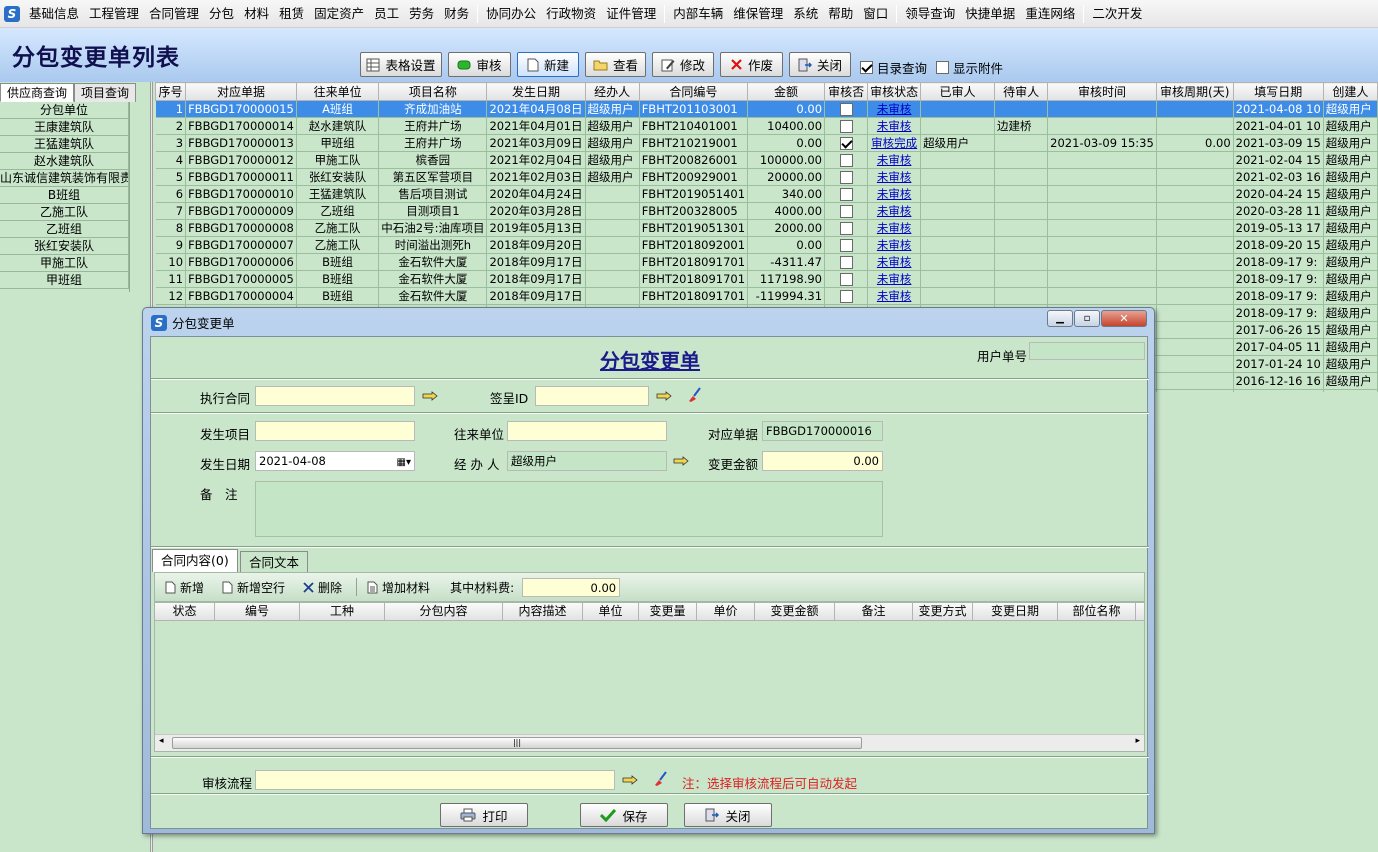 The image size is (1378, 852). I want to click on column-header: 金额, so click(786, 91).